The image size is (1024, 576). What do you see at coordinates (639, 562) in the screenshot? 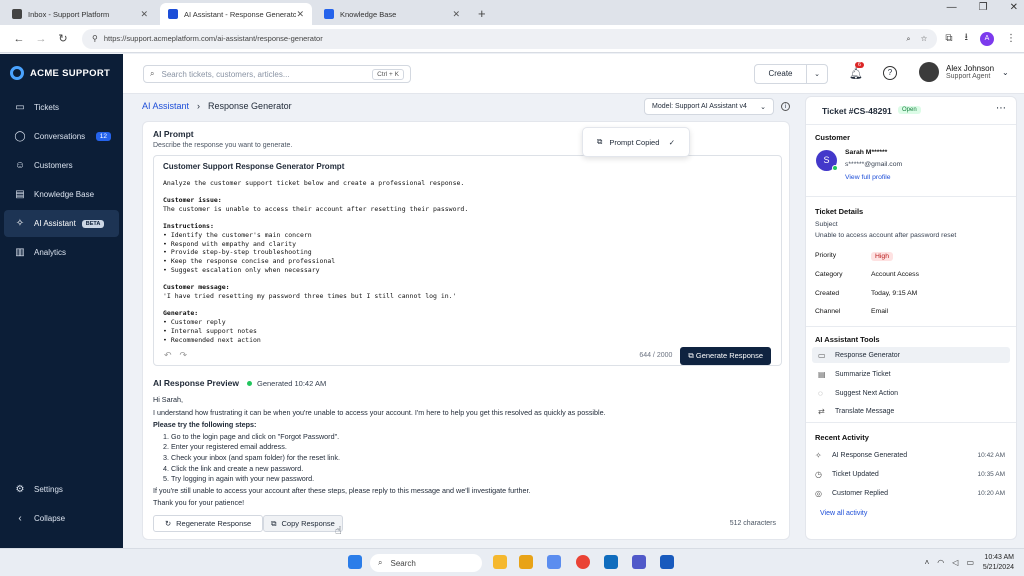
I see `teams-icon` at bounding box center [639, 562].